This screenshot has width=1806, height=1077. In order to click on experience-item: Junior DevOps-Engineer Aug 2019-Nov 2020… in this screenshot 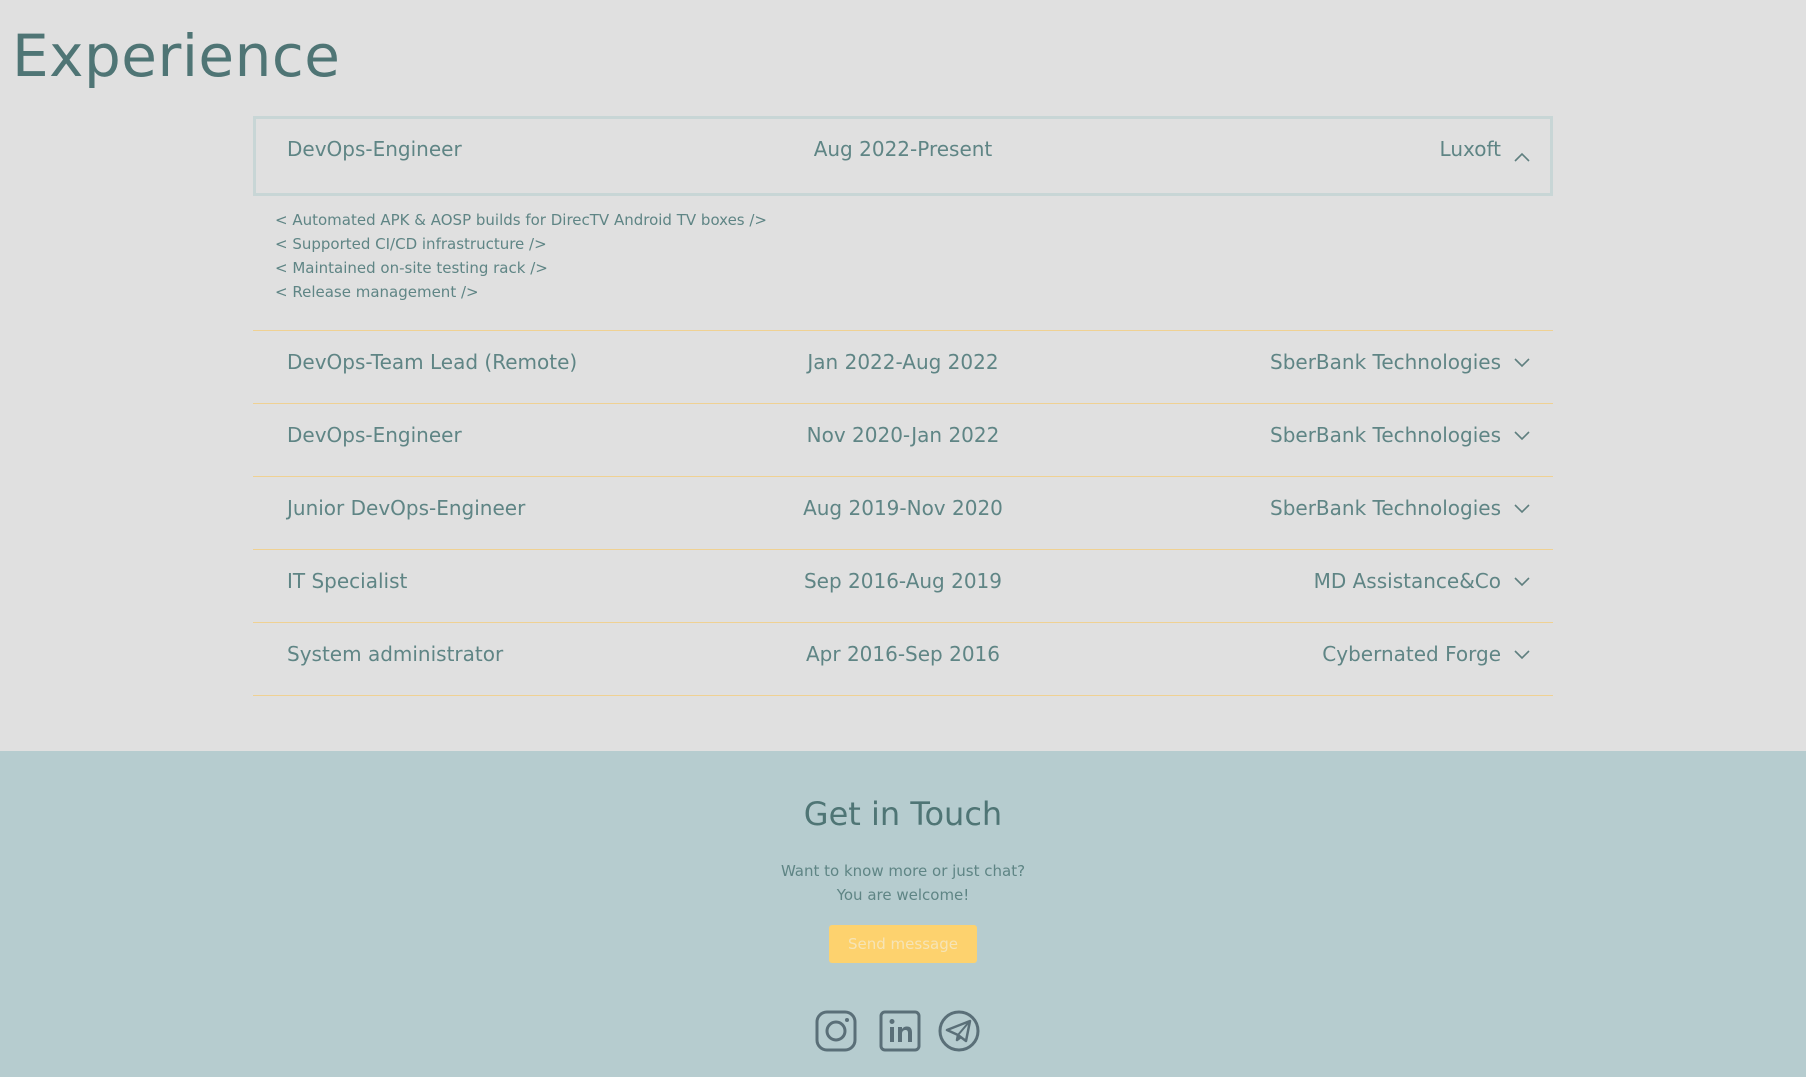, I will do `click(903, 513)`.